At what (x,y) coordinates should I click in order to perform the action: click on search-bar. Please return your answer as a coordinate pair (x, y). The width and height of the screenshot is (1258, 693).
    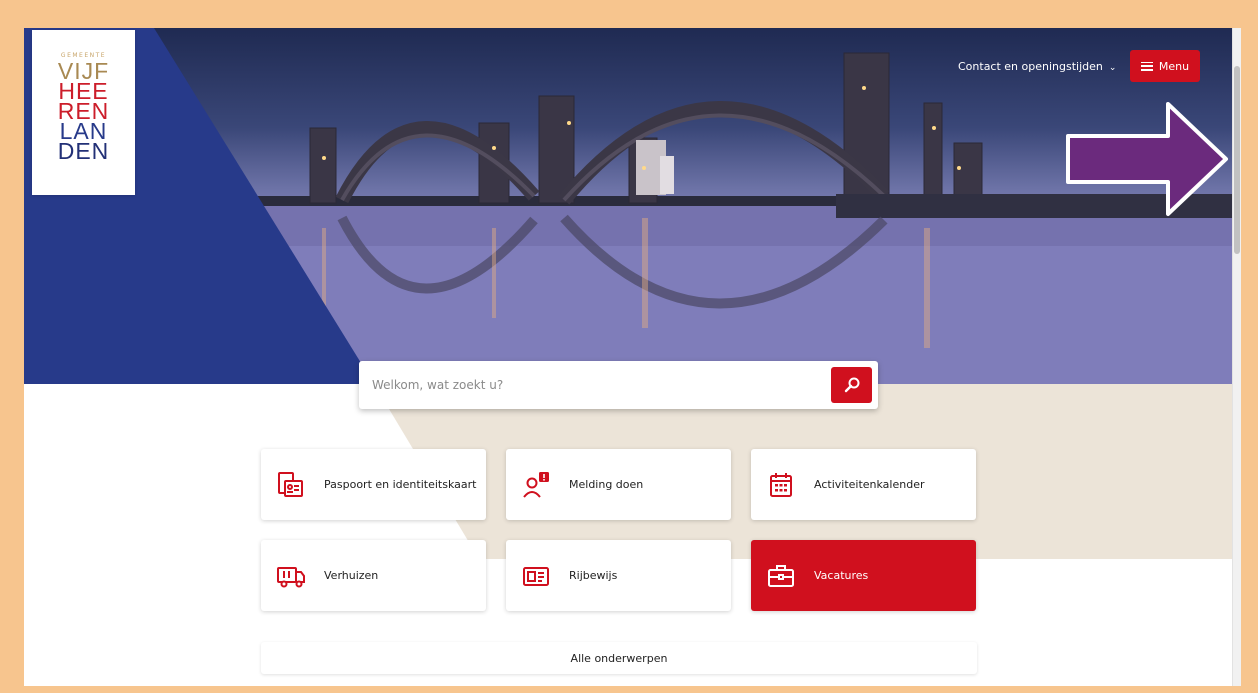
    Looking at the image, I should click on (618, 385).